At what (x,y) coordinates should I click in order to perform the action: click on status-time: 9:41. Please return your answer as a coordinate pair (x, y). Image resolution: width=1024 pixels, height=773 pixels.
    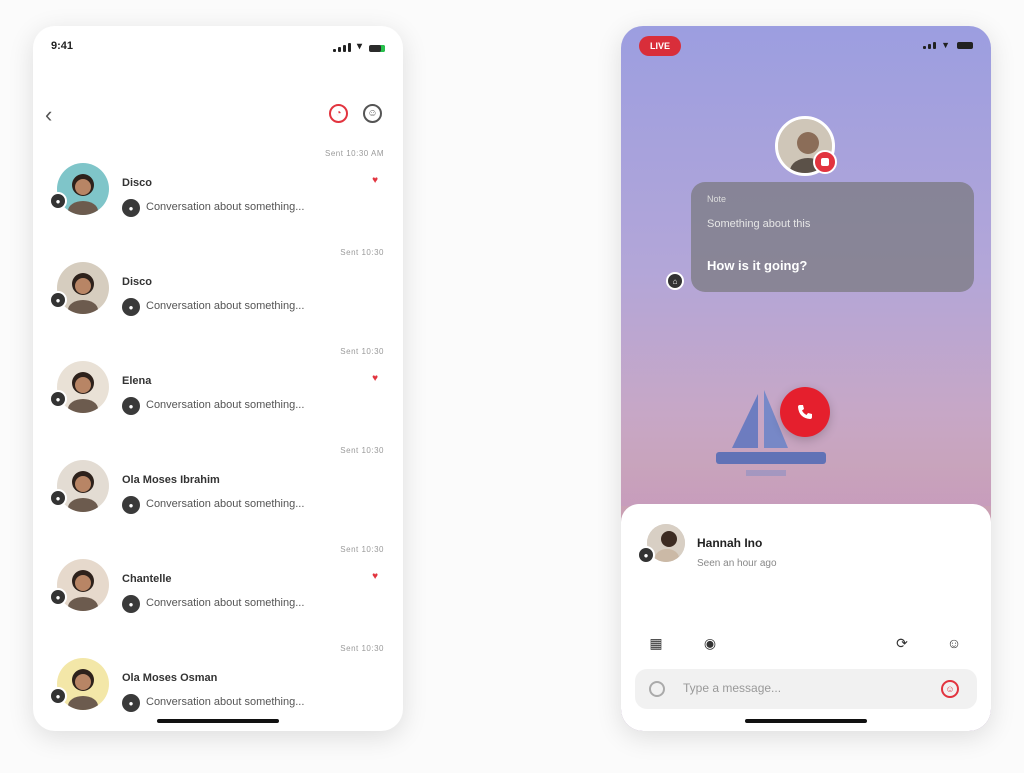
    Looking at the image, I should click on (62, 46).